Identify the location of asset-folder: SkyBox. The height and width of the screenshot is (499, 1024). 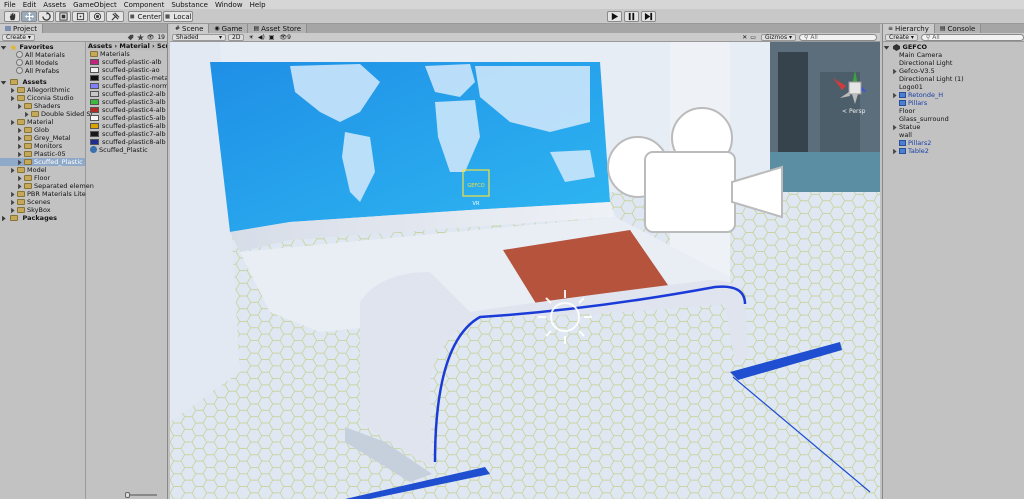
(42, 210).